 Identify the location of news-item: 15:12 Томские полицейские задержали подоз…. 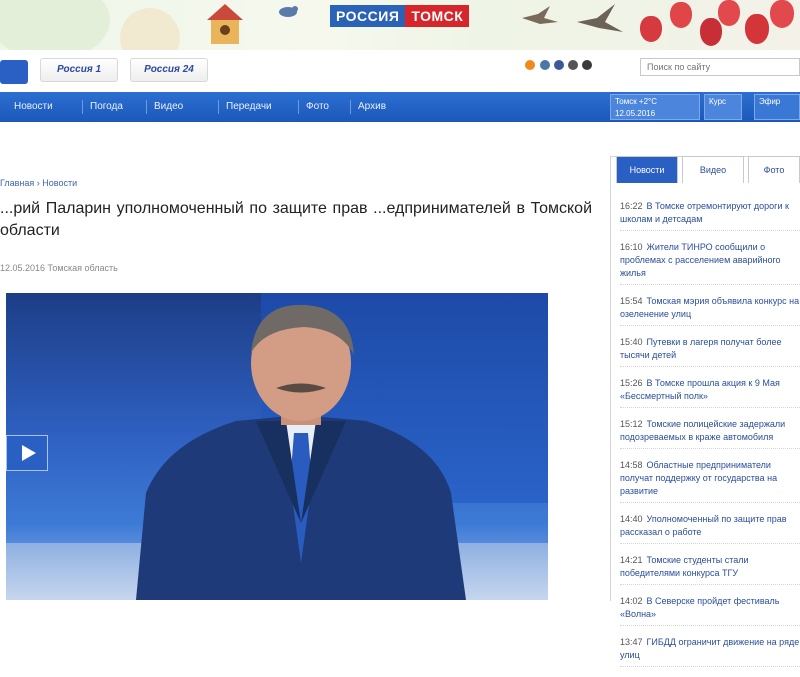
(710, 433).